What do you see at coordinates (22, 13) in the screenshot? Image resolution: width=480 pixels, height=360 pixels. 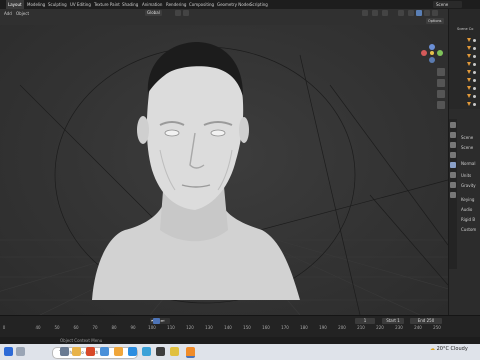 I see `menu-object: Object` at bounding box center [22, 13].